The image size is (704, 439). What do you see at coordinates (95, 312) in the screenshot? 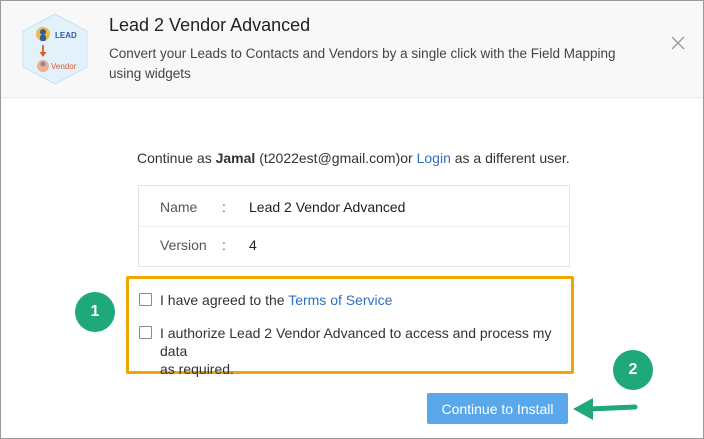
I see `step-1-badge: 1` at bounding box center [95, 312].